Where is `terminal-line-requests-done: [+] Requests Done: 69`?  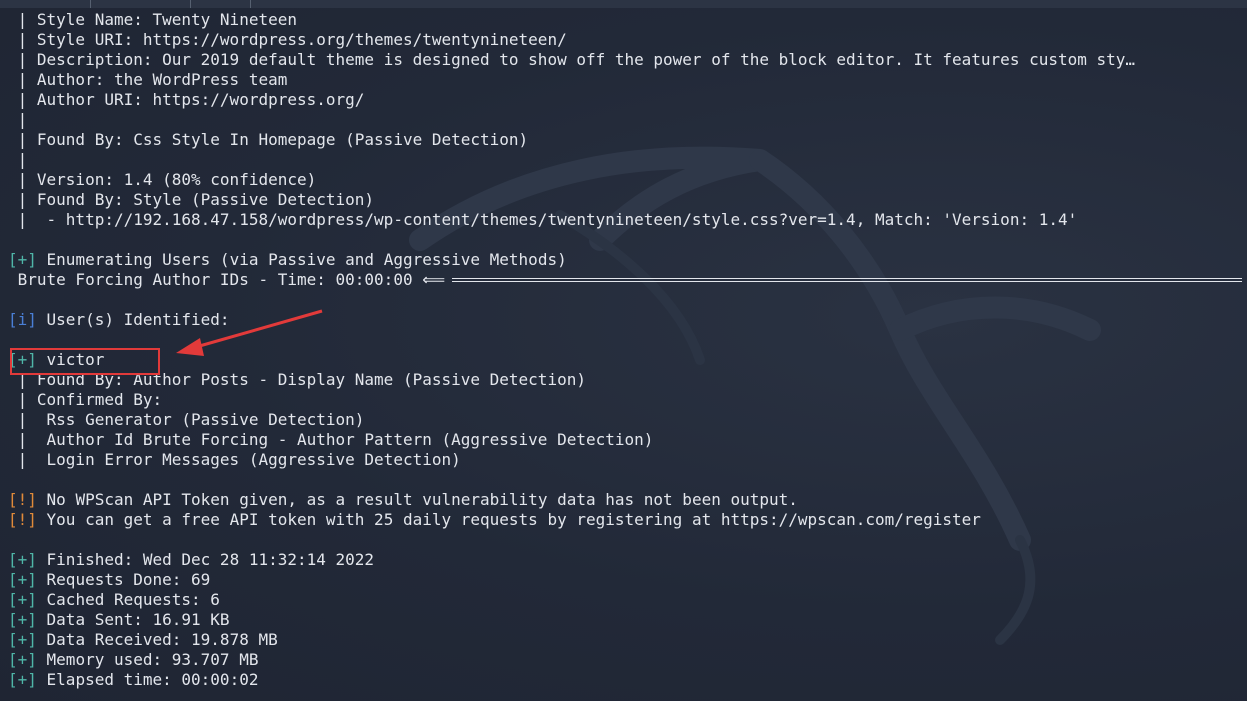 terminal-line-requests-done: [+] Requests Done: 69 is located at coordinates (109, 580).